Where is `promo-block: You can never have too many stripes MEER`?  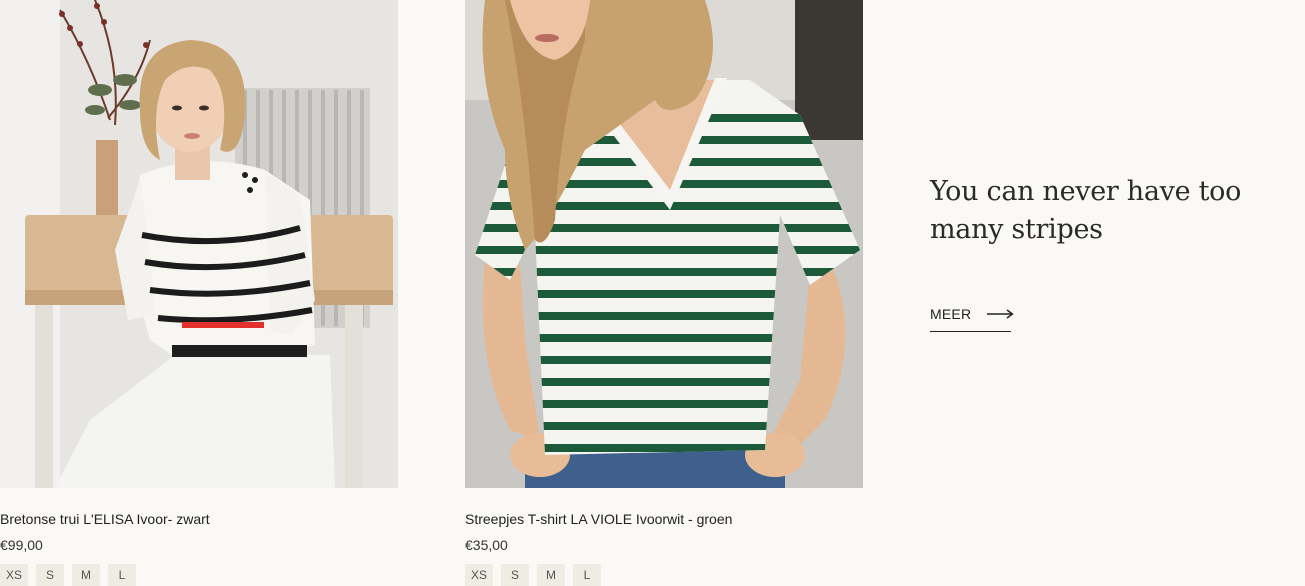
promo-block: You can never have too many stripes MEER is located at coordinates (1117, 252).